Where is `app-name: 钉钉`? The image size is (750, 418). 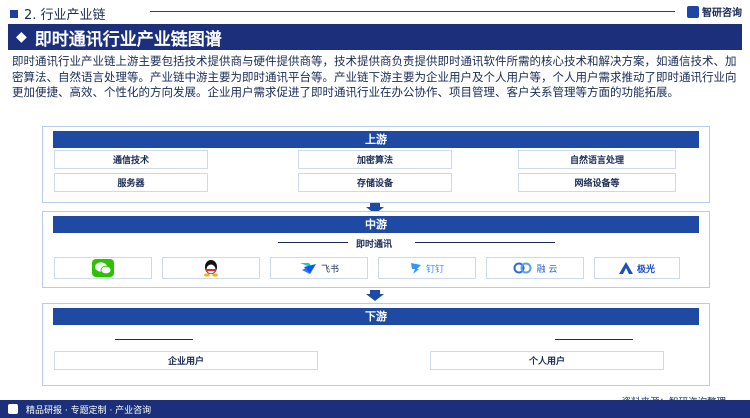 app-name: 钉钉 is located at coordinates (434, 269).